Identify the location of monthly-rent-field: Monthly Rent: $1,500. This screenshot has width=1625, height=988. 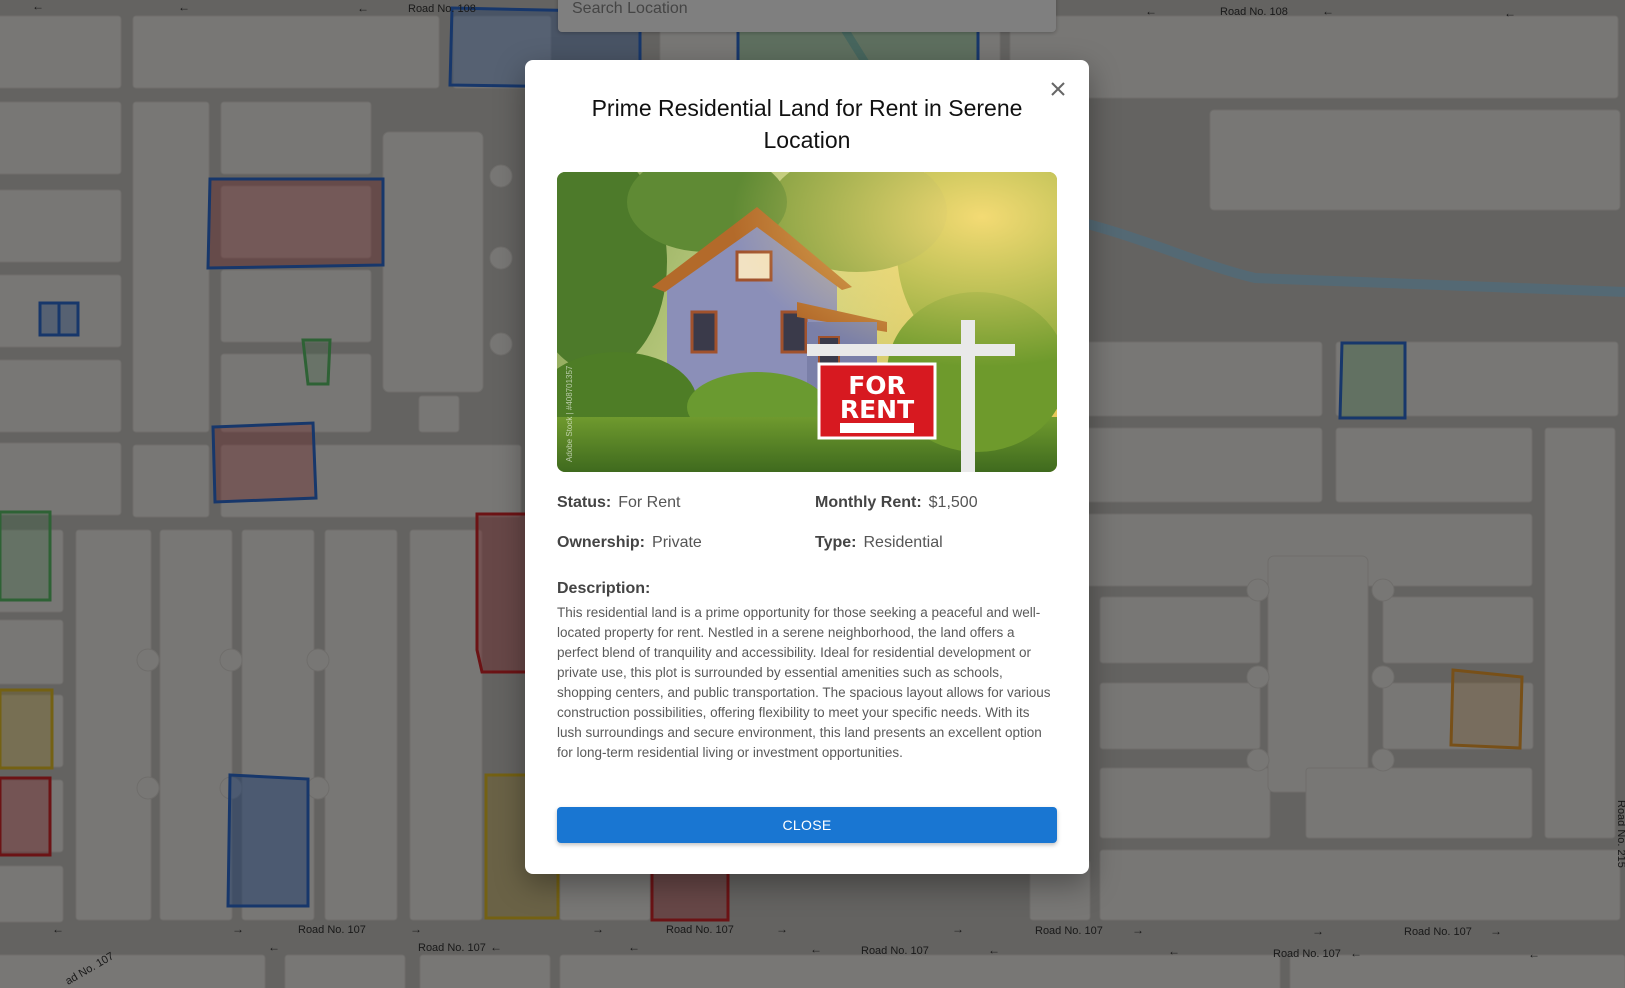
(896, 503).